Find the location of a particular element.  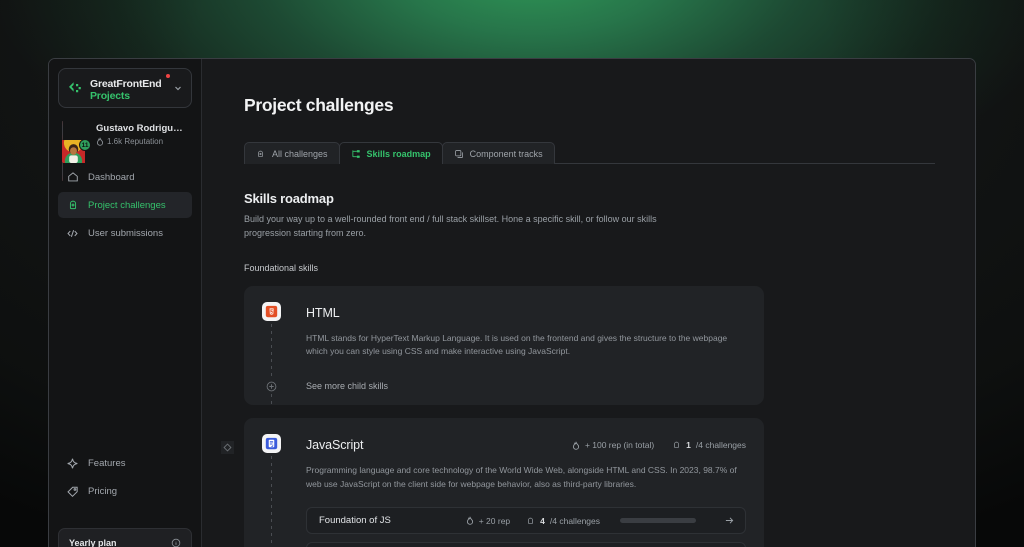

skill-name: HTML is located at coordinates (323, 312).